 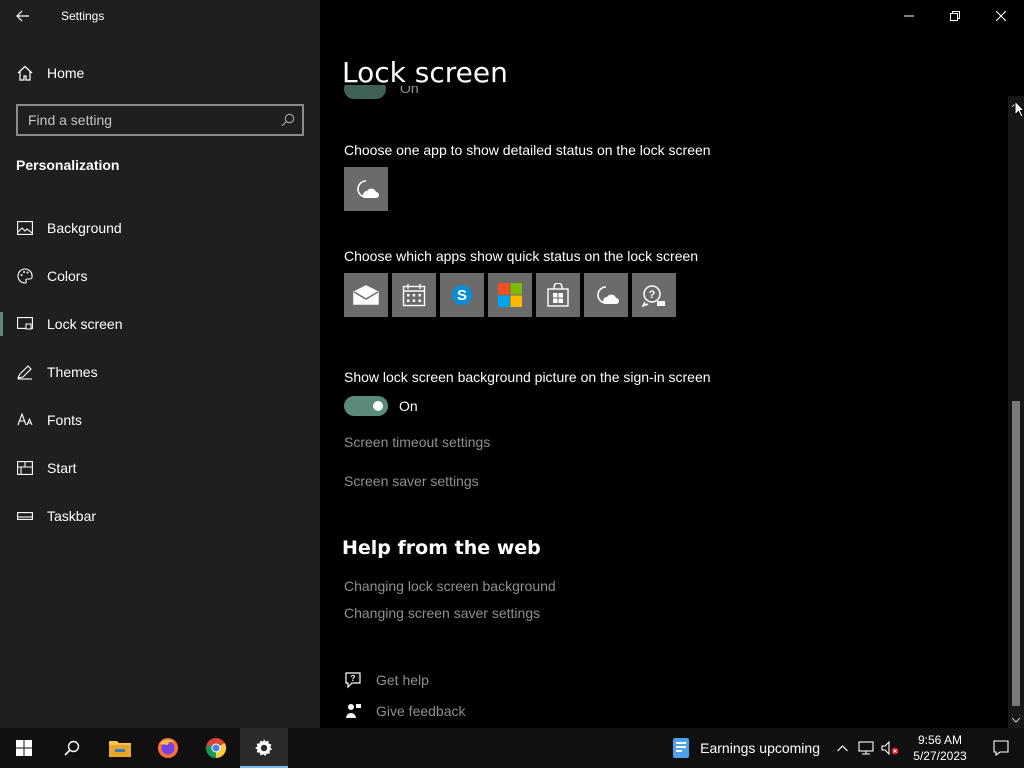 I want to click on sidebar-item-start: Start, so click(x=160, y=468).